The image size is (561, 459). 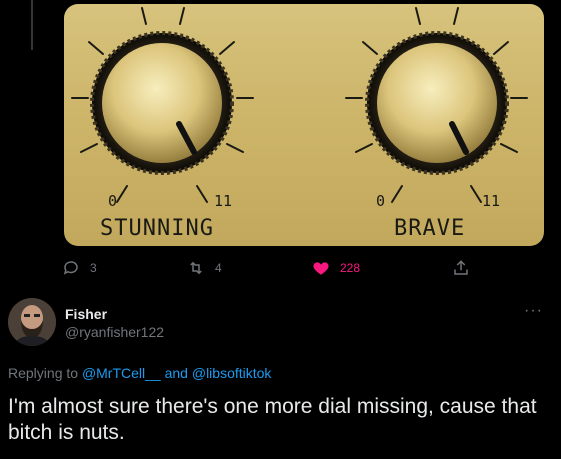 What do you see at coordinates (218, 268) in the screenshot?
I see `retweet-count: 4` at bounding box center [218, 268].